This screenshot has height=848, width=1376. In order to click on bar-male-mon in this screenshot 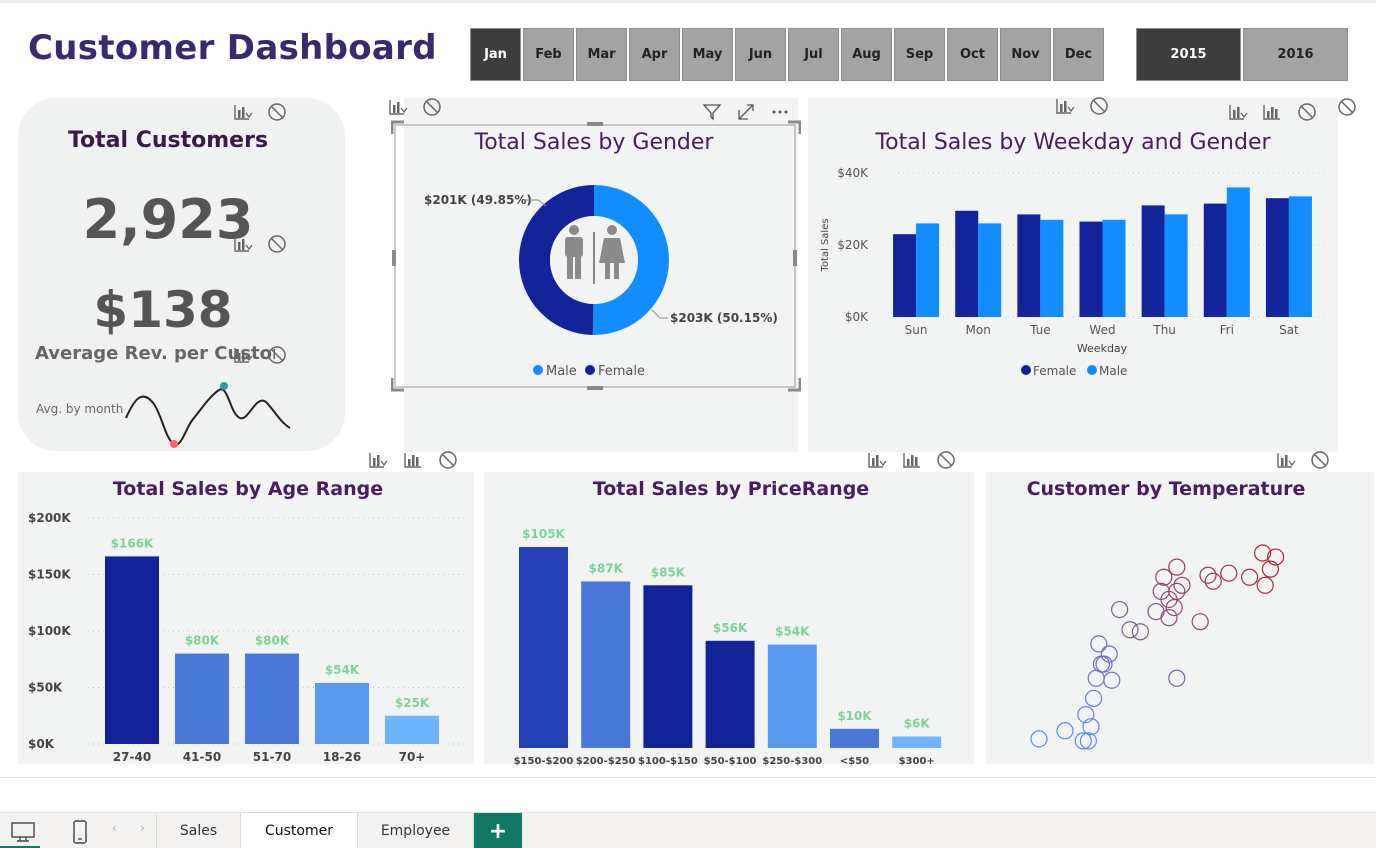, I will do `click(990, 270)`.